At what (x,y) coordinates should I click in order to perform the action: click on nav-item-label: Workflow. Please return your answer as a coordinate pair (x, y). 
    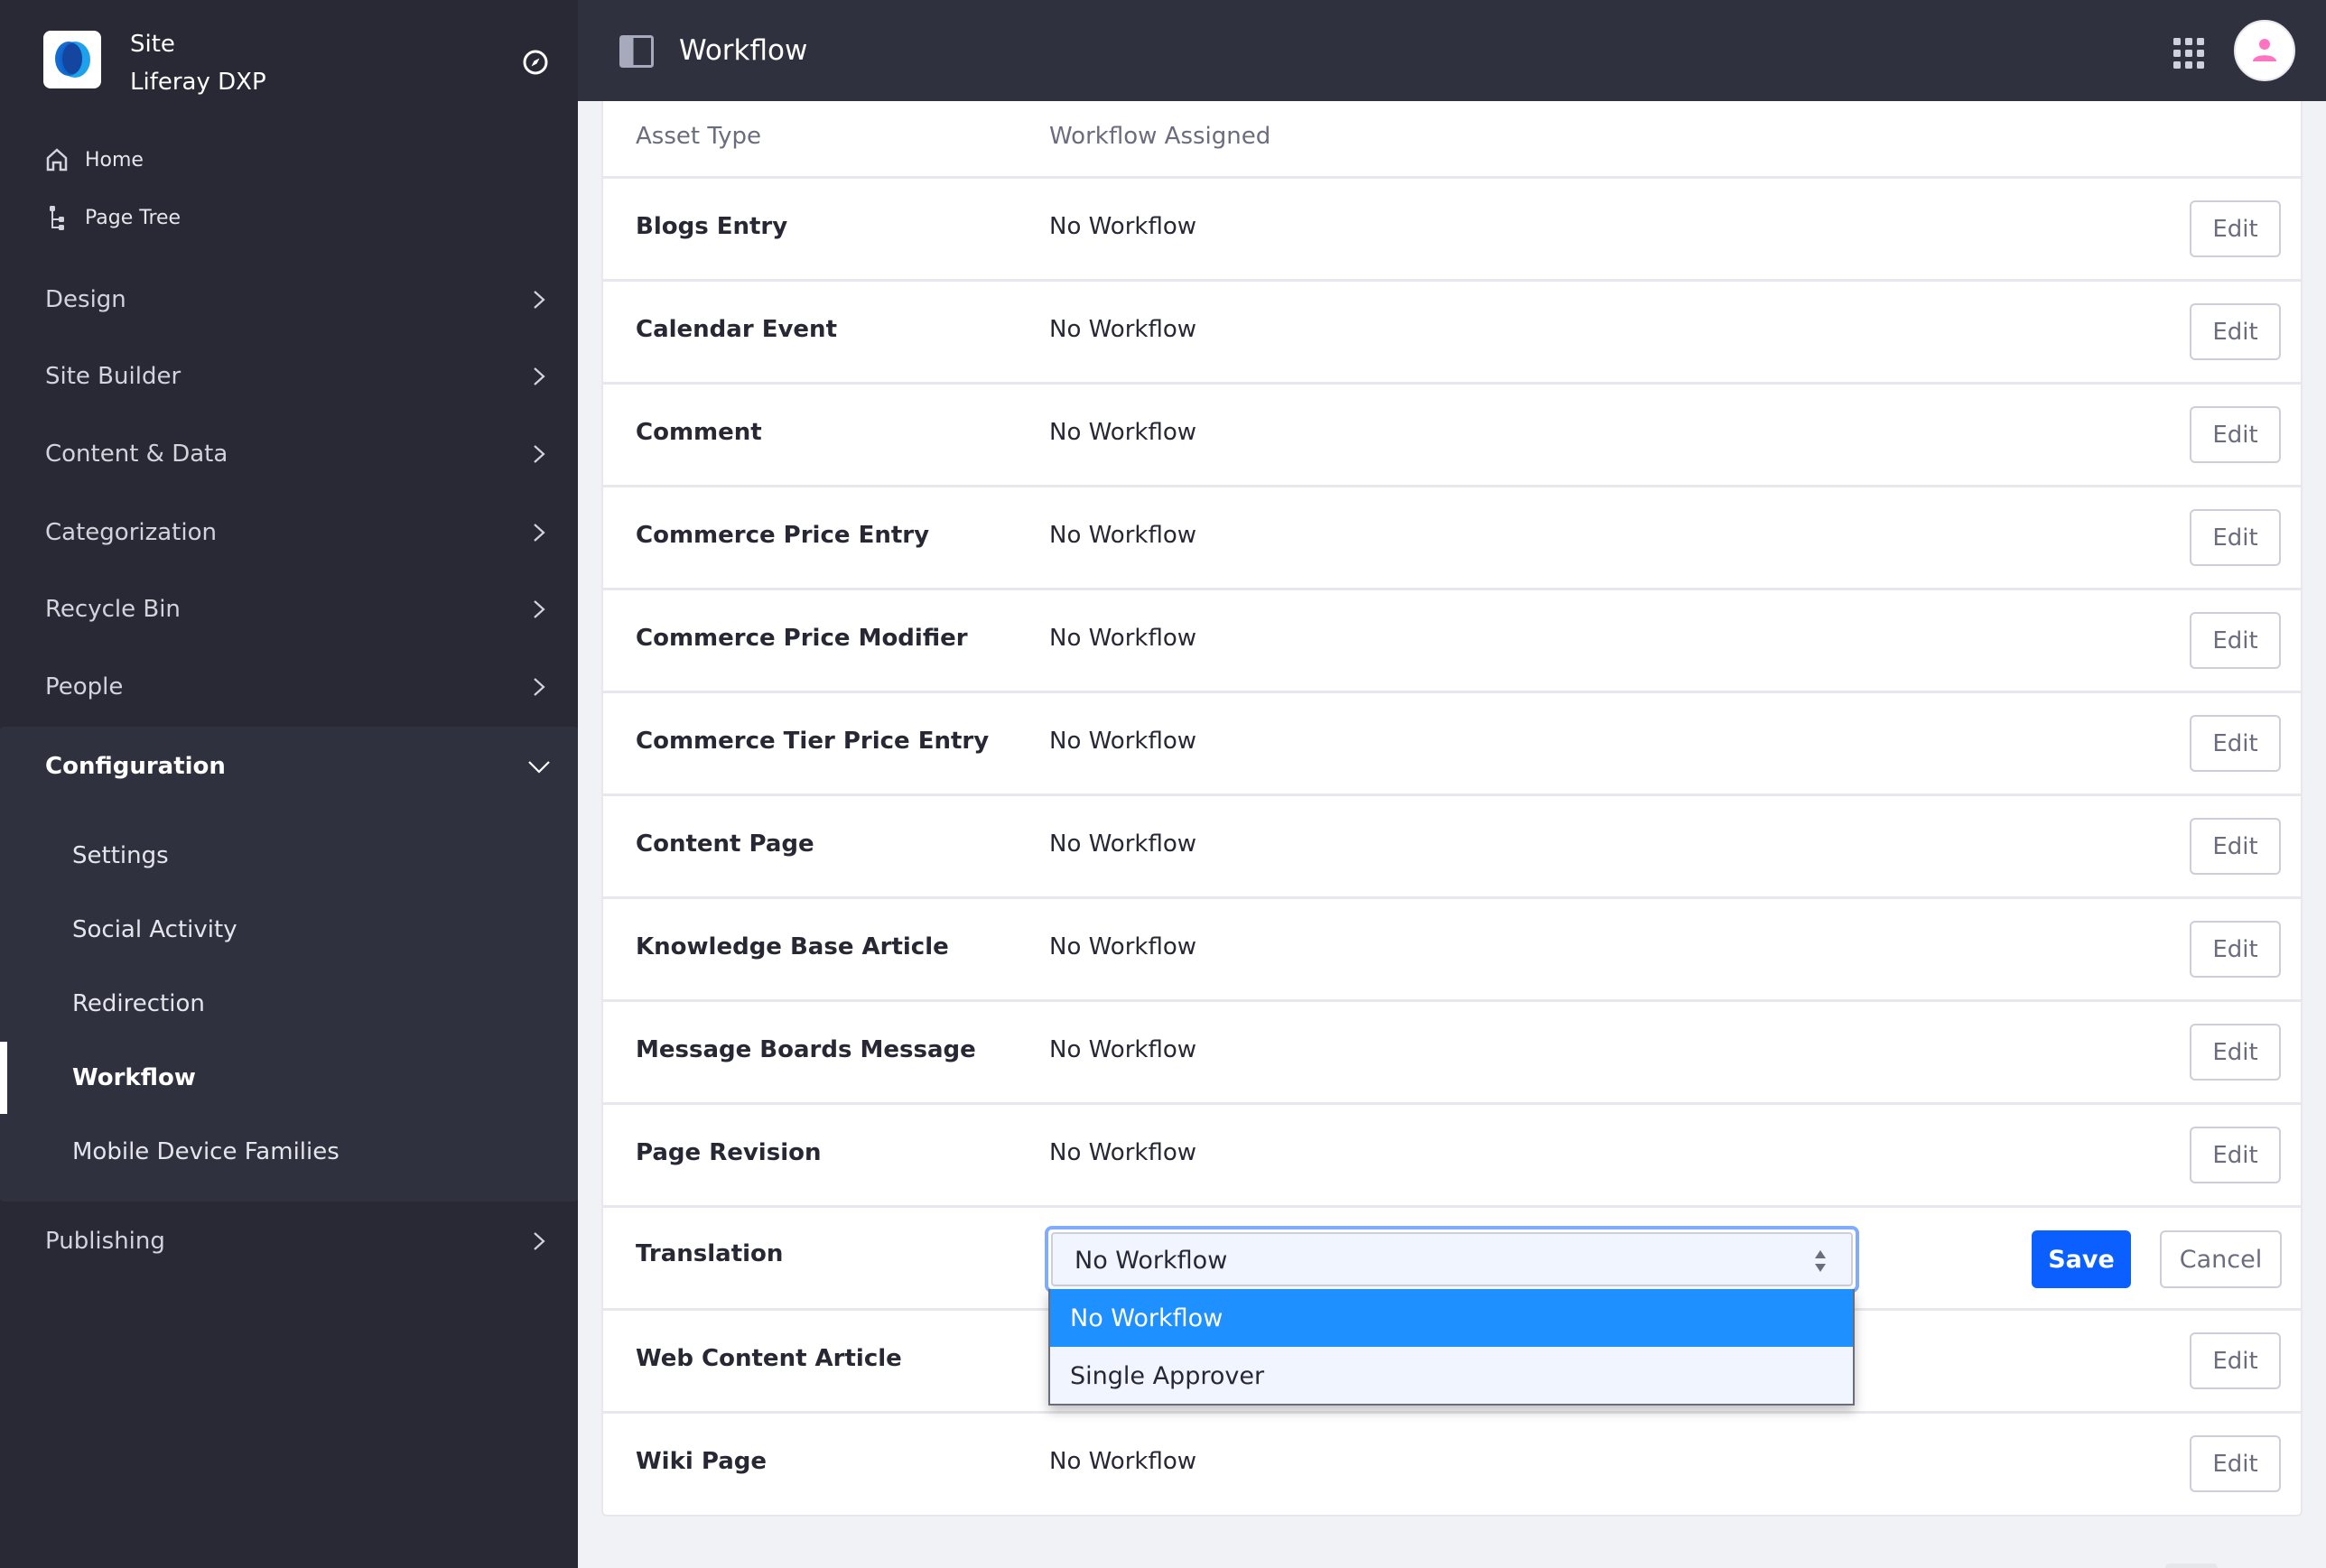
    Looking at the image, I should click on (134, 1077).